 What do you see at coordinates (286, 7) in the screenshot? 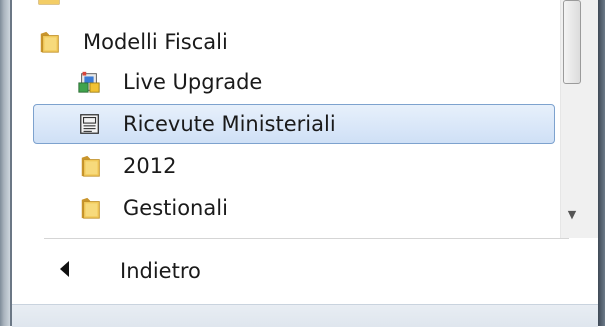
I see `list-item-partial-folder` at bounding box center [286, 7].